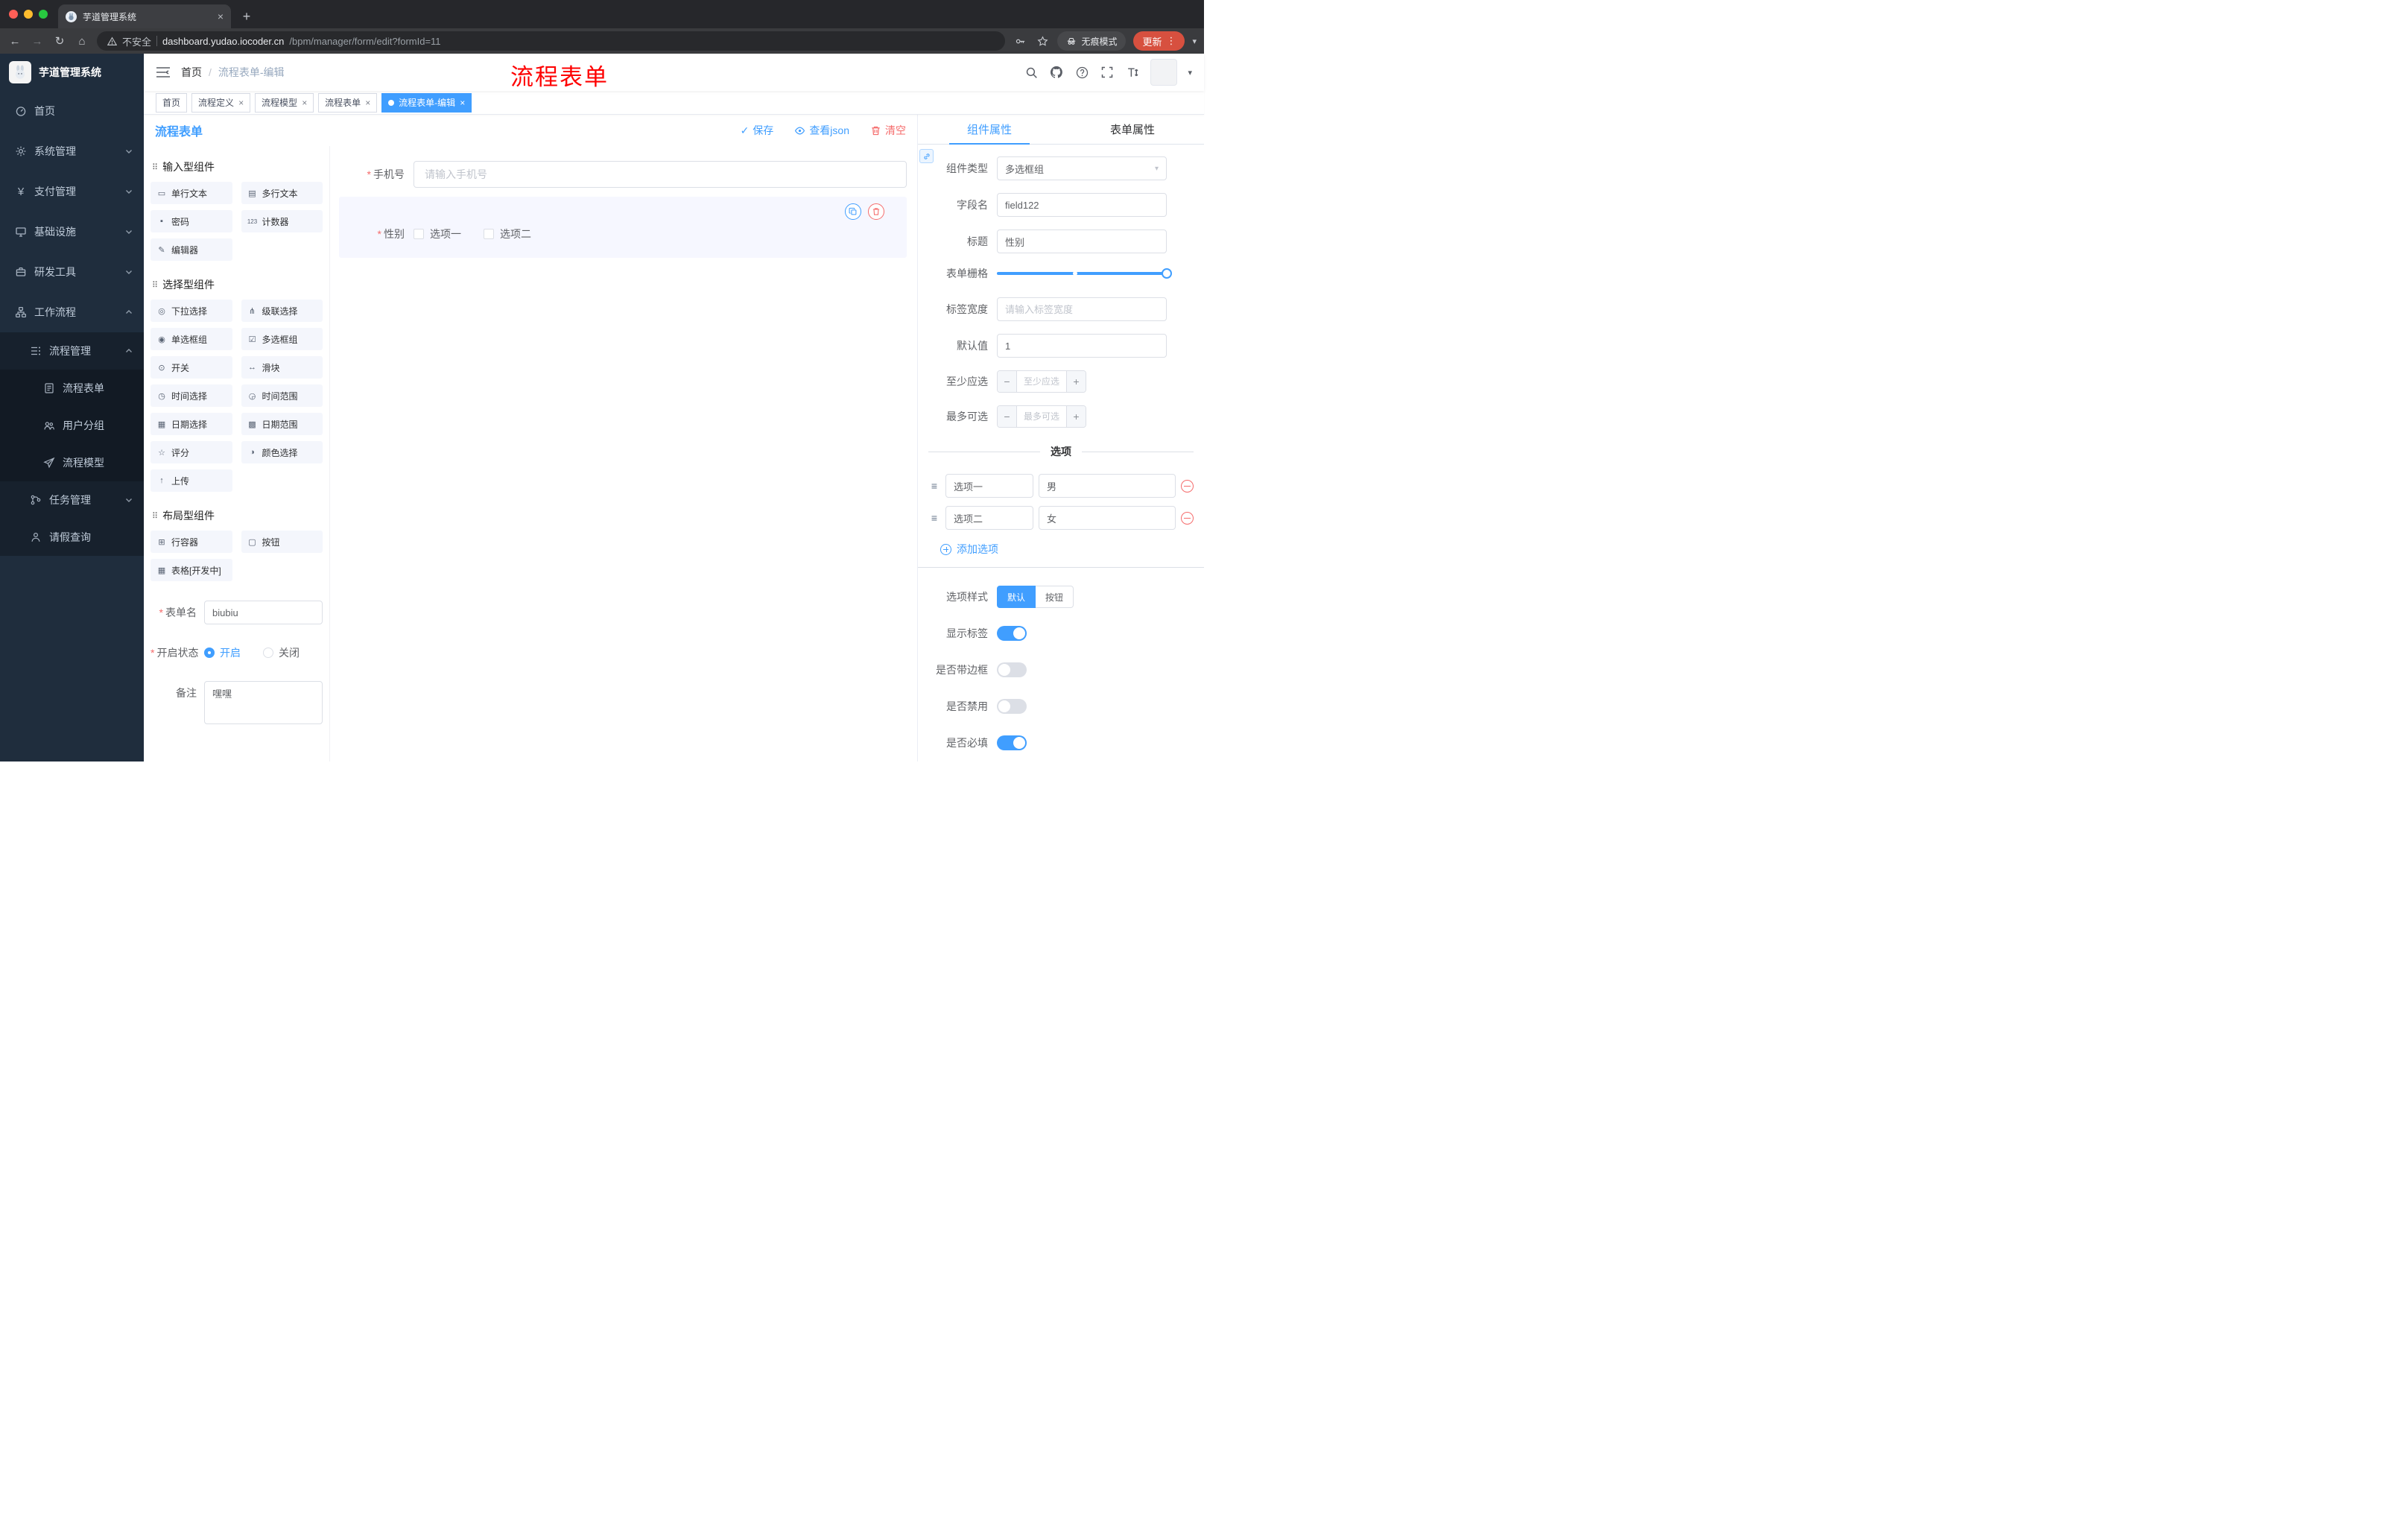 The image size is (2408, 1523). I want to click on palette-item-table: ▦ 表格[开发中], so click(191, 570).